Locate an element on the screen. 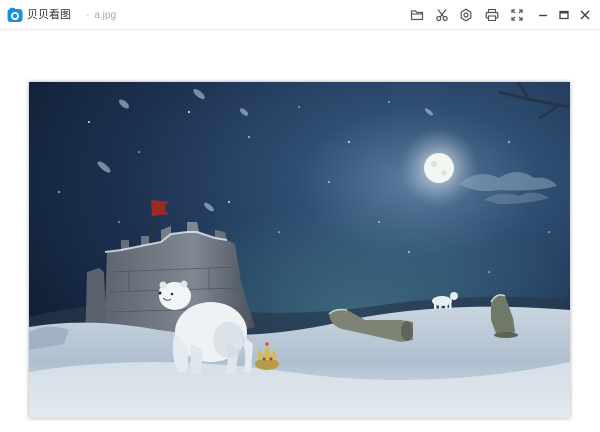 The image size is (600, 432). cut-button is located at coordinates (442, 15).